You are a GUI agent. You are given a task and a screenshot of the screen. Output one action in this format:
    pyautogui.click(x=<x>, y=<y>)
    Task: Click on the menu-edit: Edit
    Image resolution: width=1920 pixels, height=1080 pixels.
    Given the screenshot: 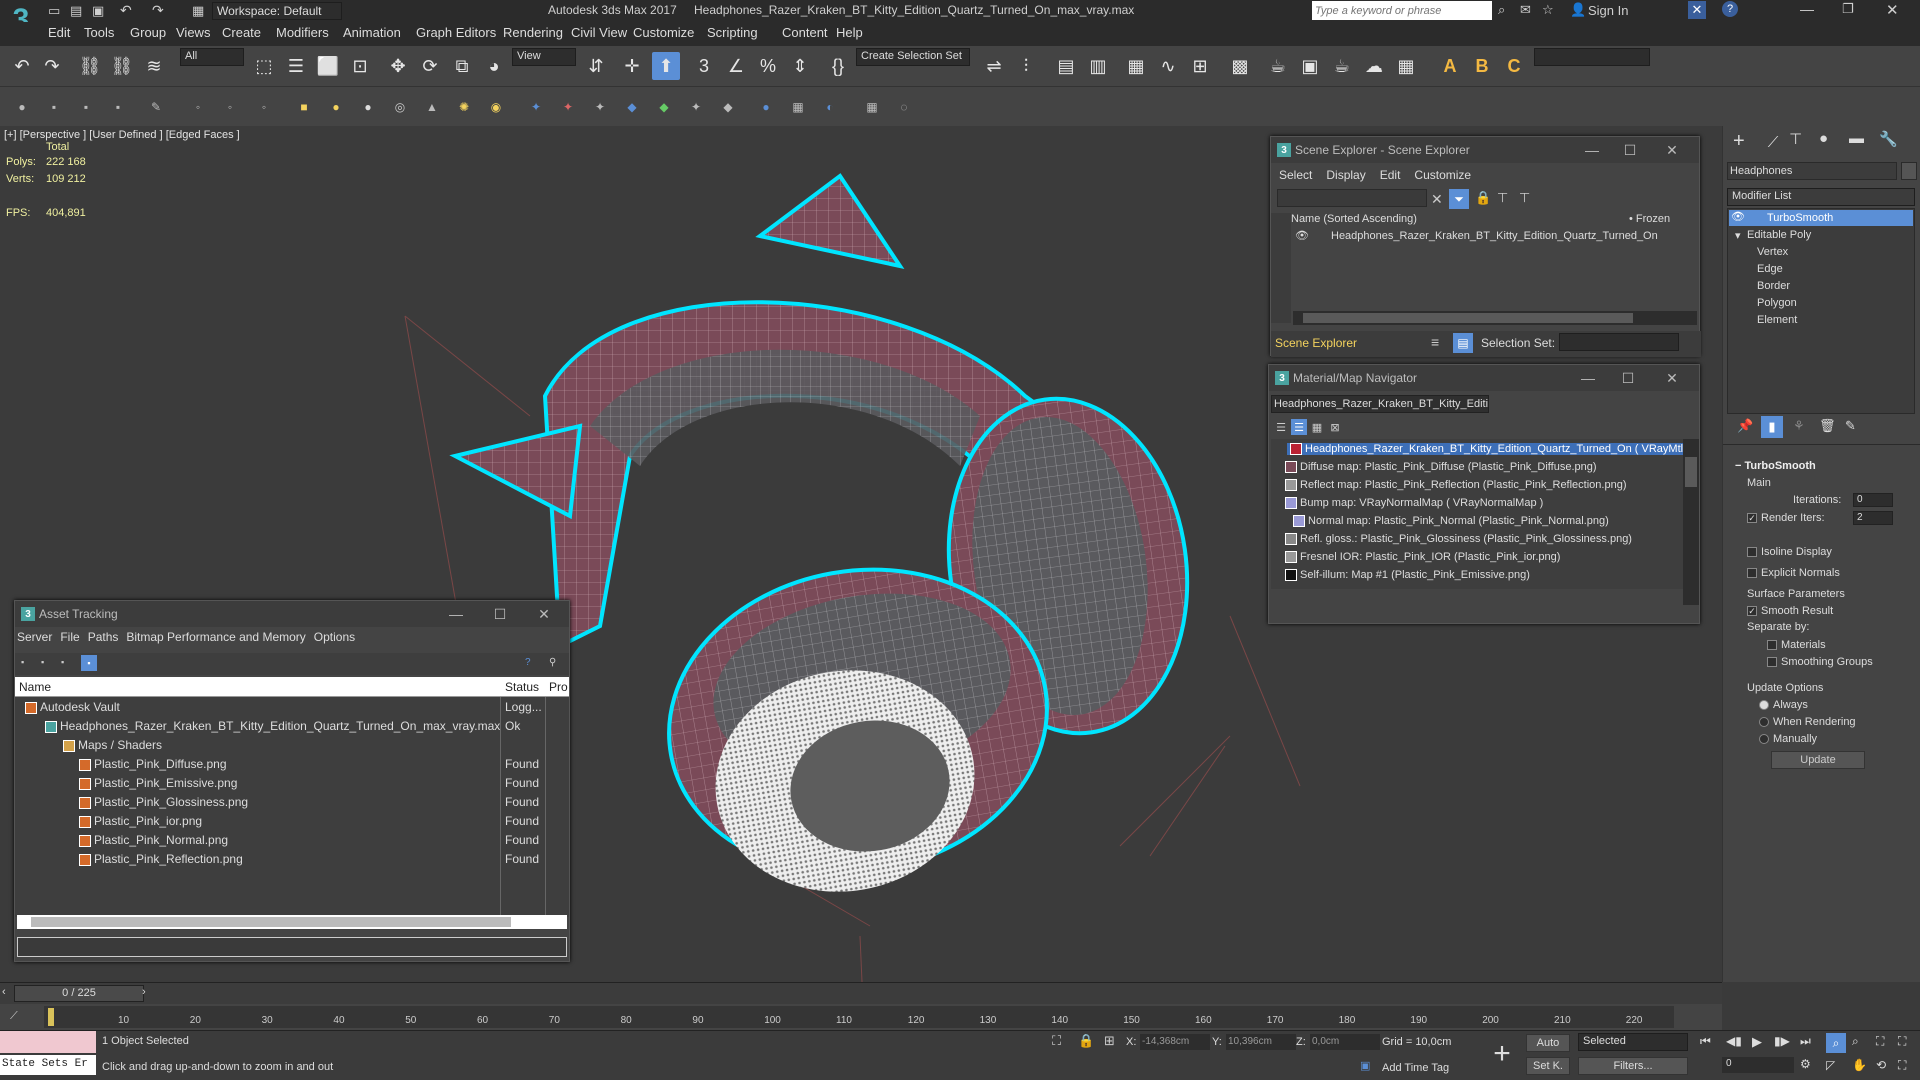 What is the action you would take?
    pyautogui.click(x=59, y=32)
    